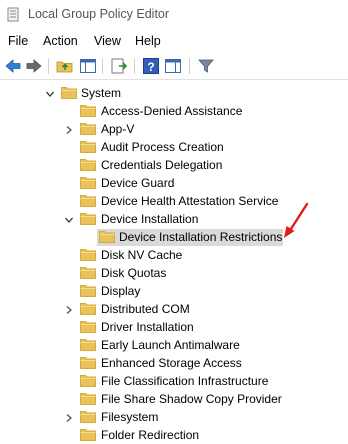 Image resolution: width=348 pixels, height=444 pixels. Describe the element at coordinates (138, 183) in the screenshot. I see `tree-item-label: Device Guard` at that location.